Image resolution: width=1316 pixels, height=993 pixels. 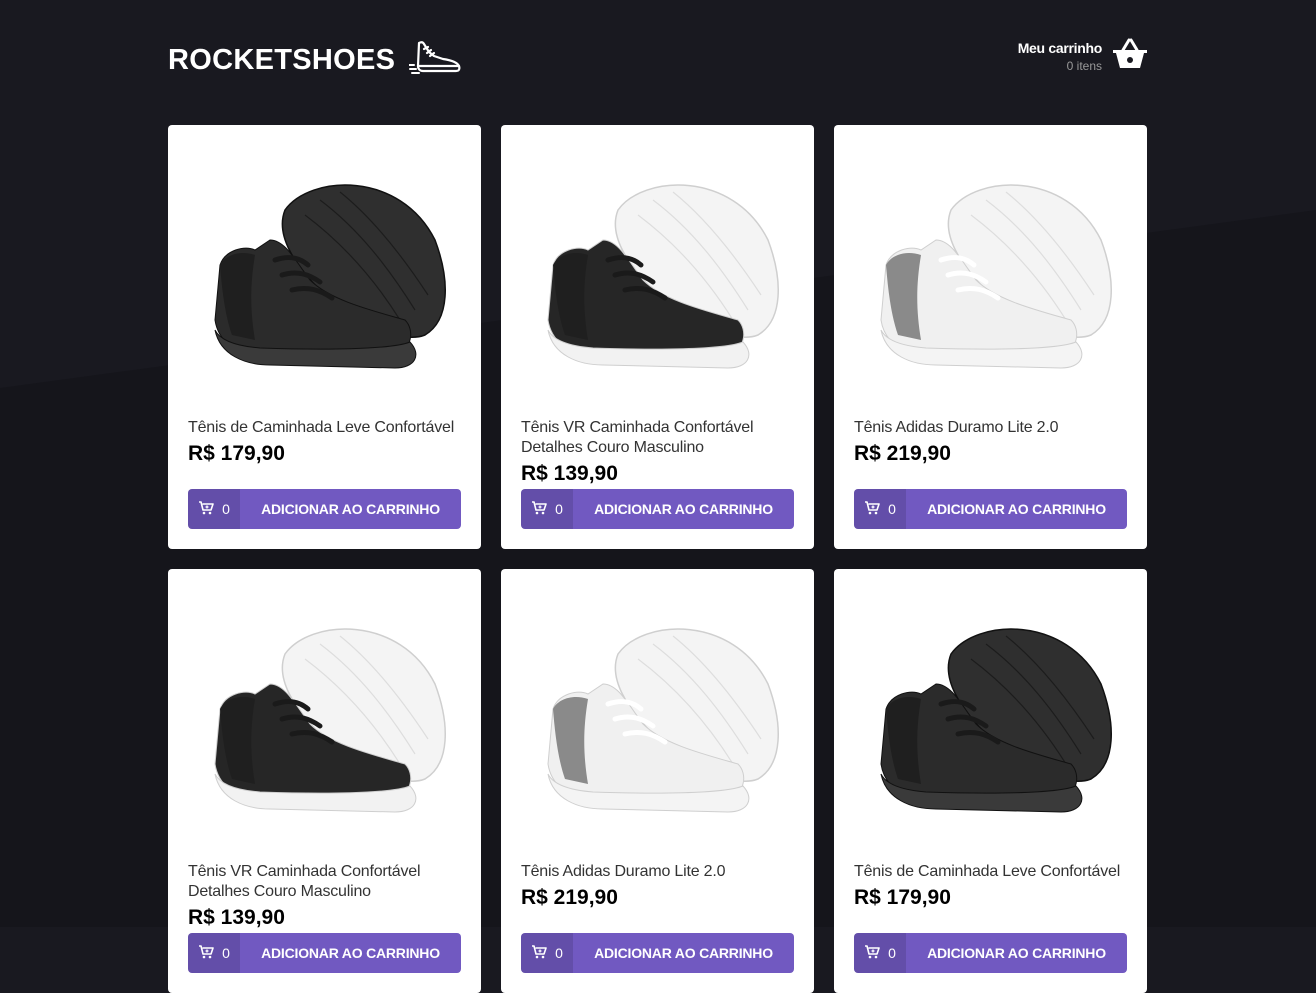 I want to click on header: ROCKETSHOES Meu carrinho 0 itens, so click(x=658, y=62).